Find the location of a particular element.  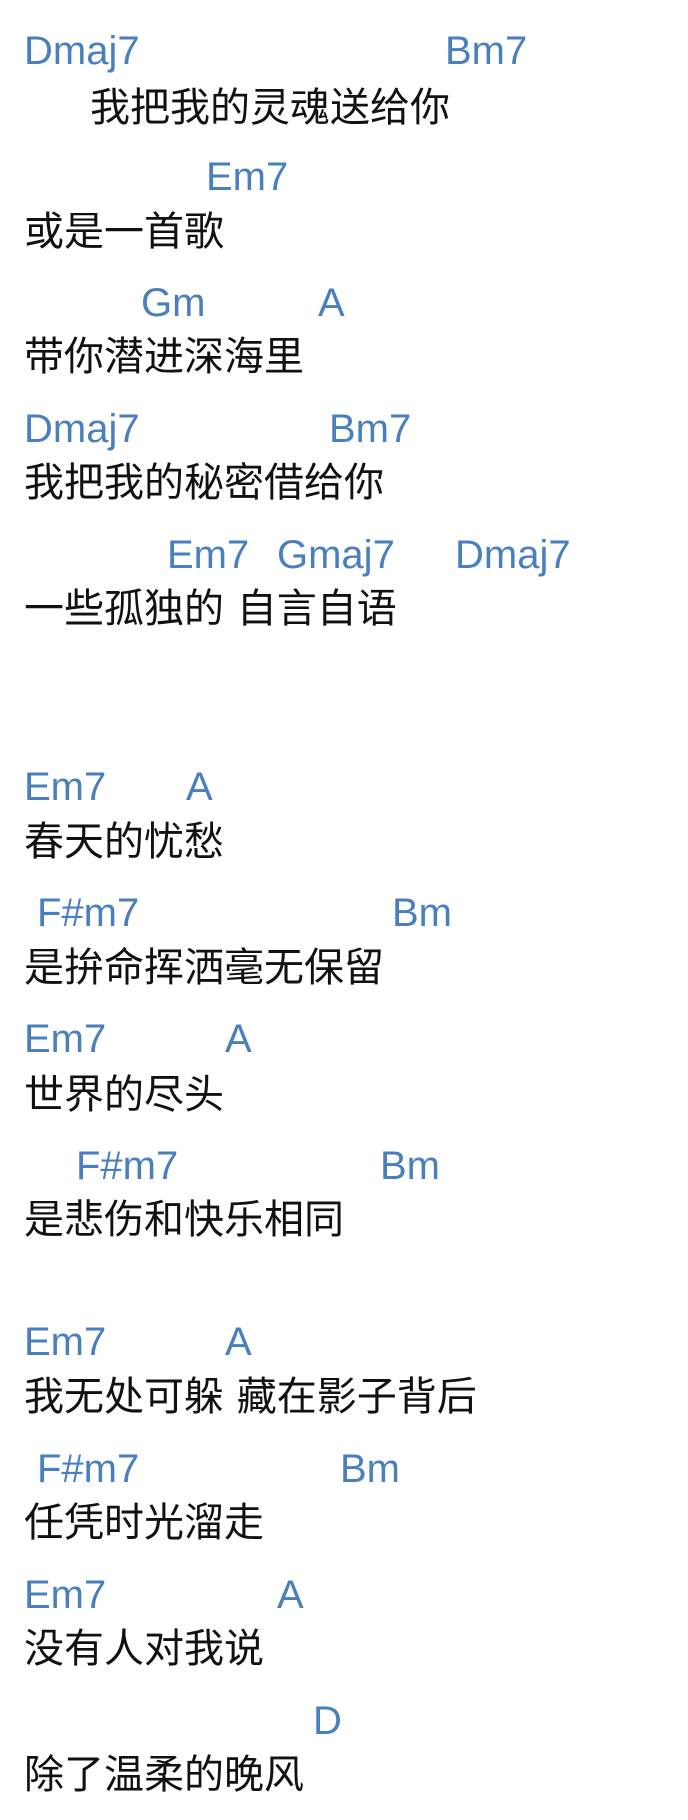

lyric-line: 任凭时光溜走 is located at coordinates (144, 1523).